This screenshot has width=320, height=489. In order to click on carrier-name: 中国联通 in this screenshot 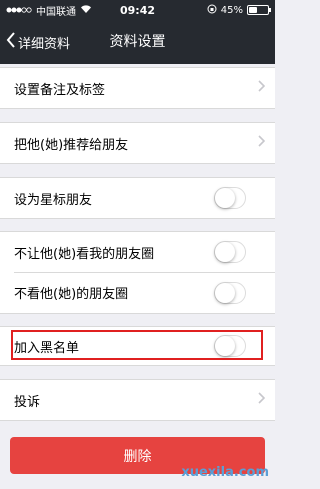, I will do `click(56, 12)`.